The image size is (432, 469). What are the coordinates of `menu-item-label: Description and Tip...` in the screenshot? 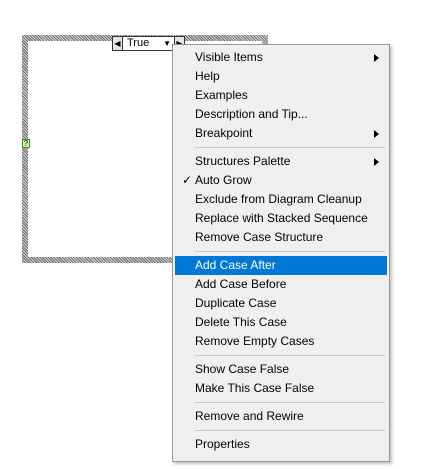 It's located at (251, 114).